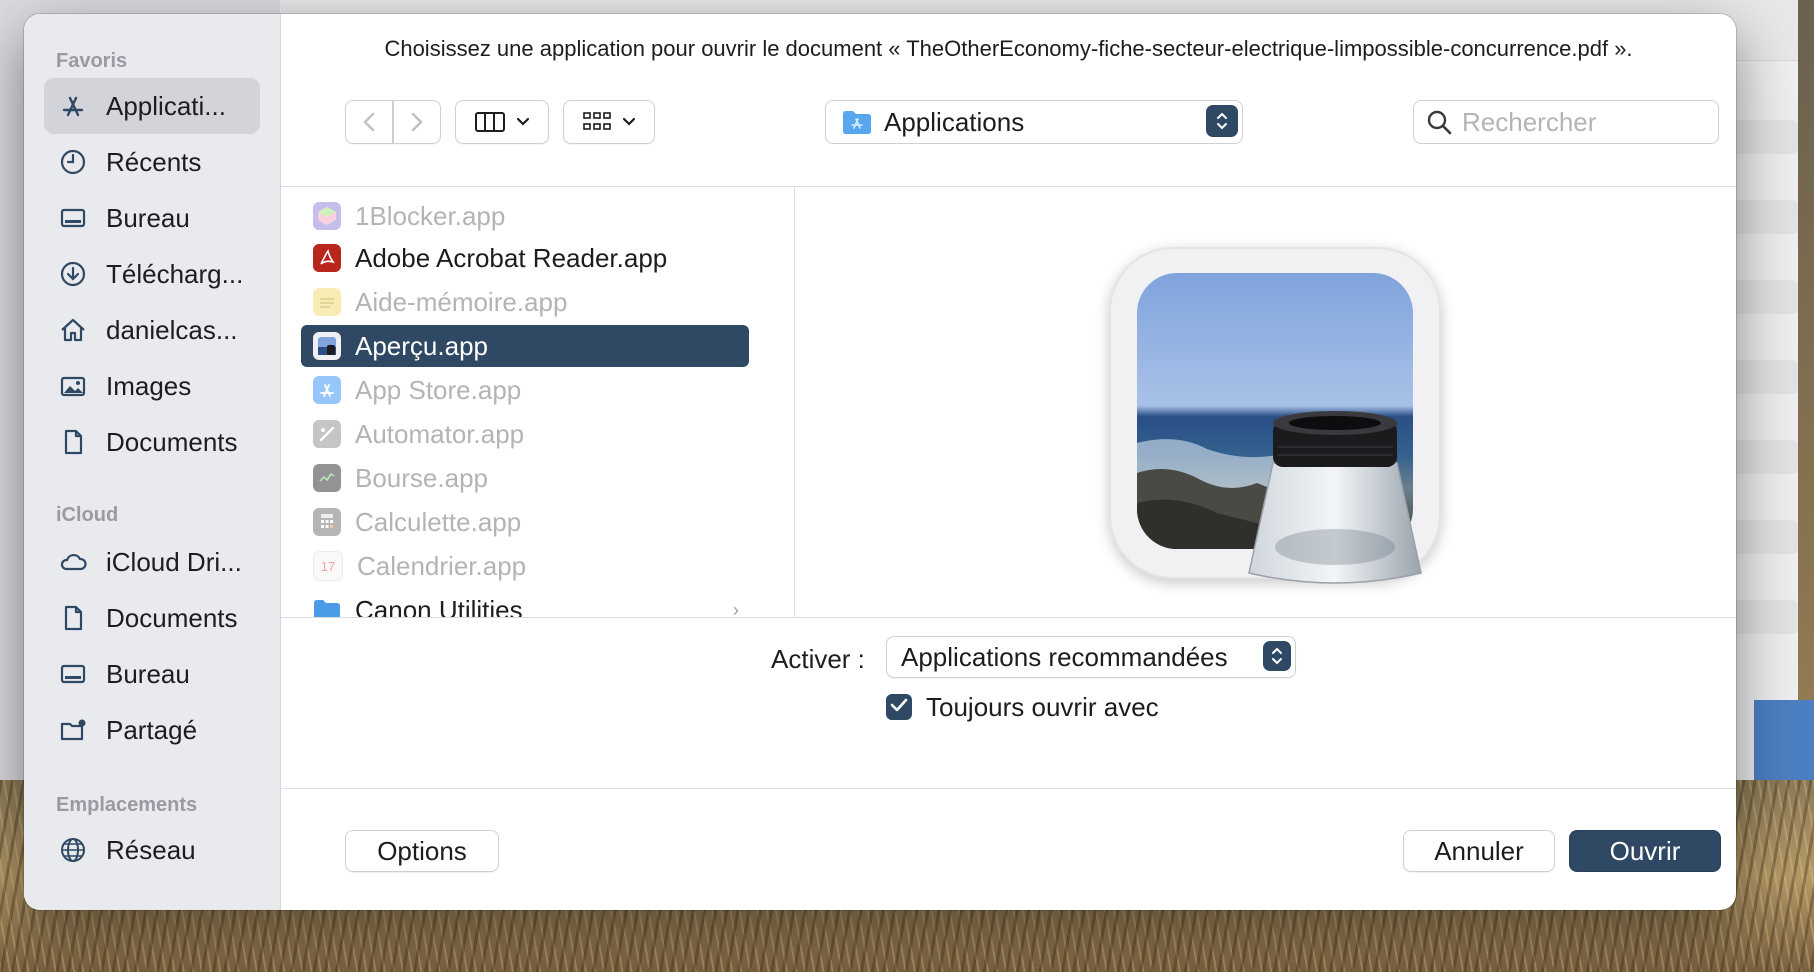 The height and width of the screenshot is (972, 1814). I want to click on file-row-label: Adobe Acrobat Reader.app, so click(511, 257).